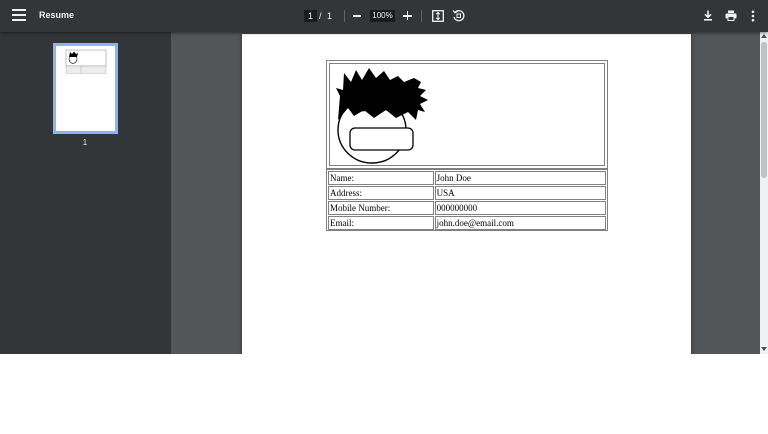 This screenshot has height=434, width=768. I want to click on address-label: Address:, so click(381, 193).